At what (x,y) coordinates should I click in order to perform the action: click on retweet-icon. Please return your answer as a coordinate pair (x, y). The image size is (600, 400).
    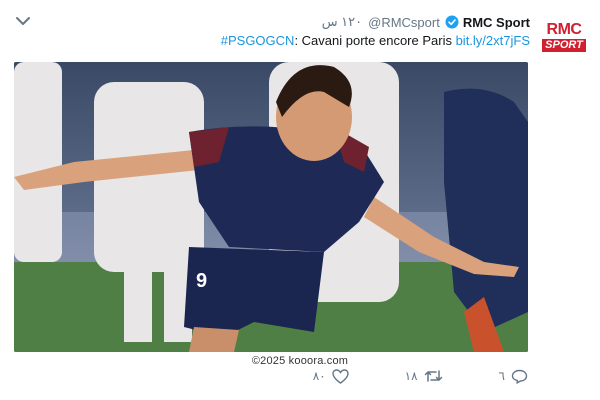
    Looking at the image, I should click on (433, 376).